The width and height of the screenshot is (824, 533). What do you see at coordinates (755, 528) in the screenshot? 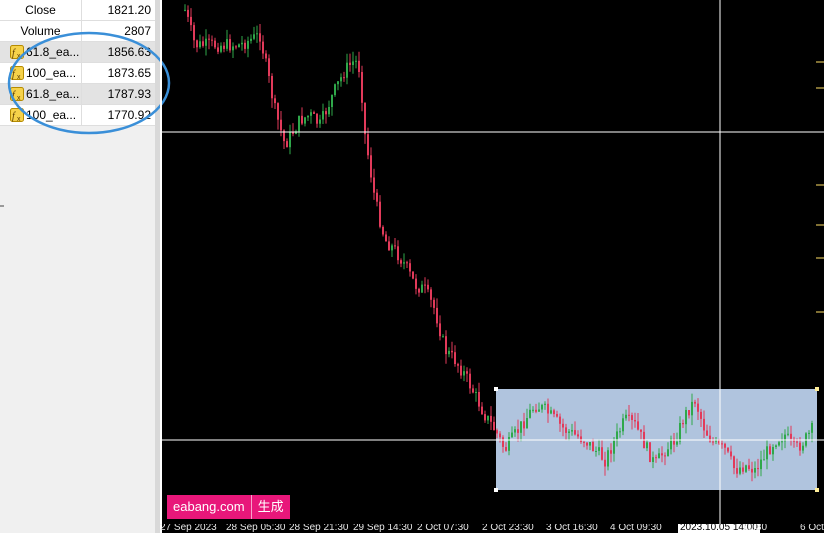
I see `time-axis-label: 10:30` at bounding box center [755, 528].